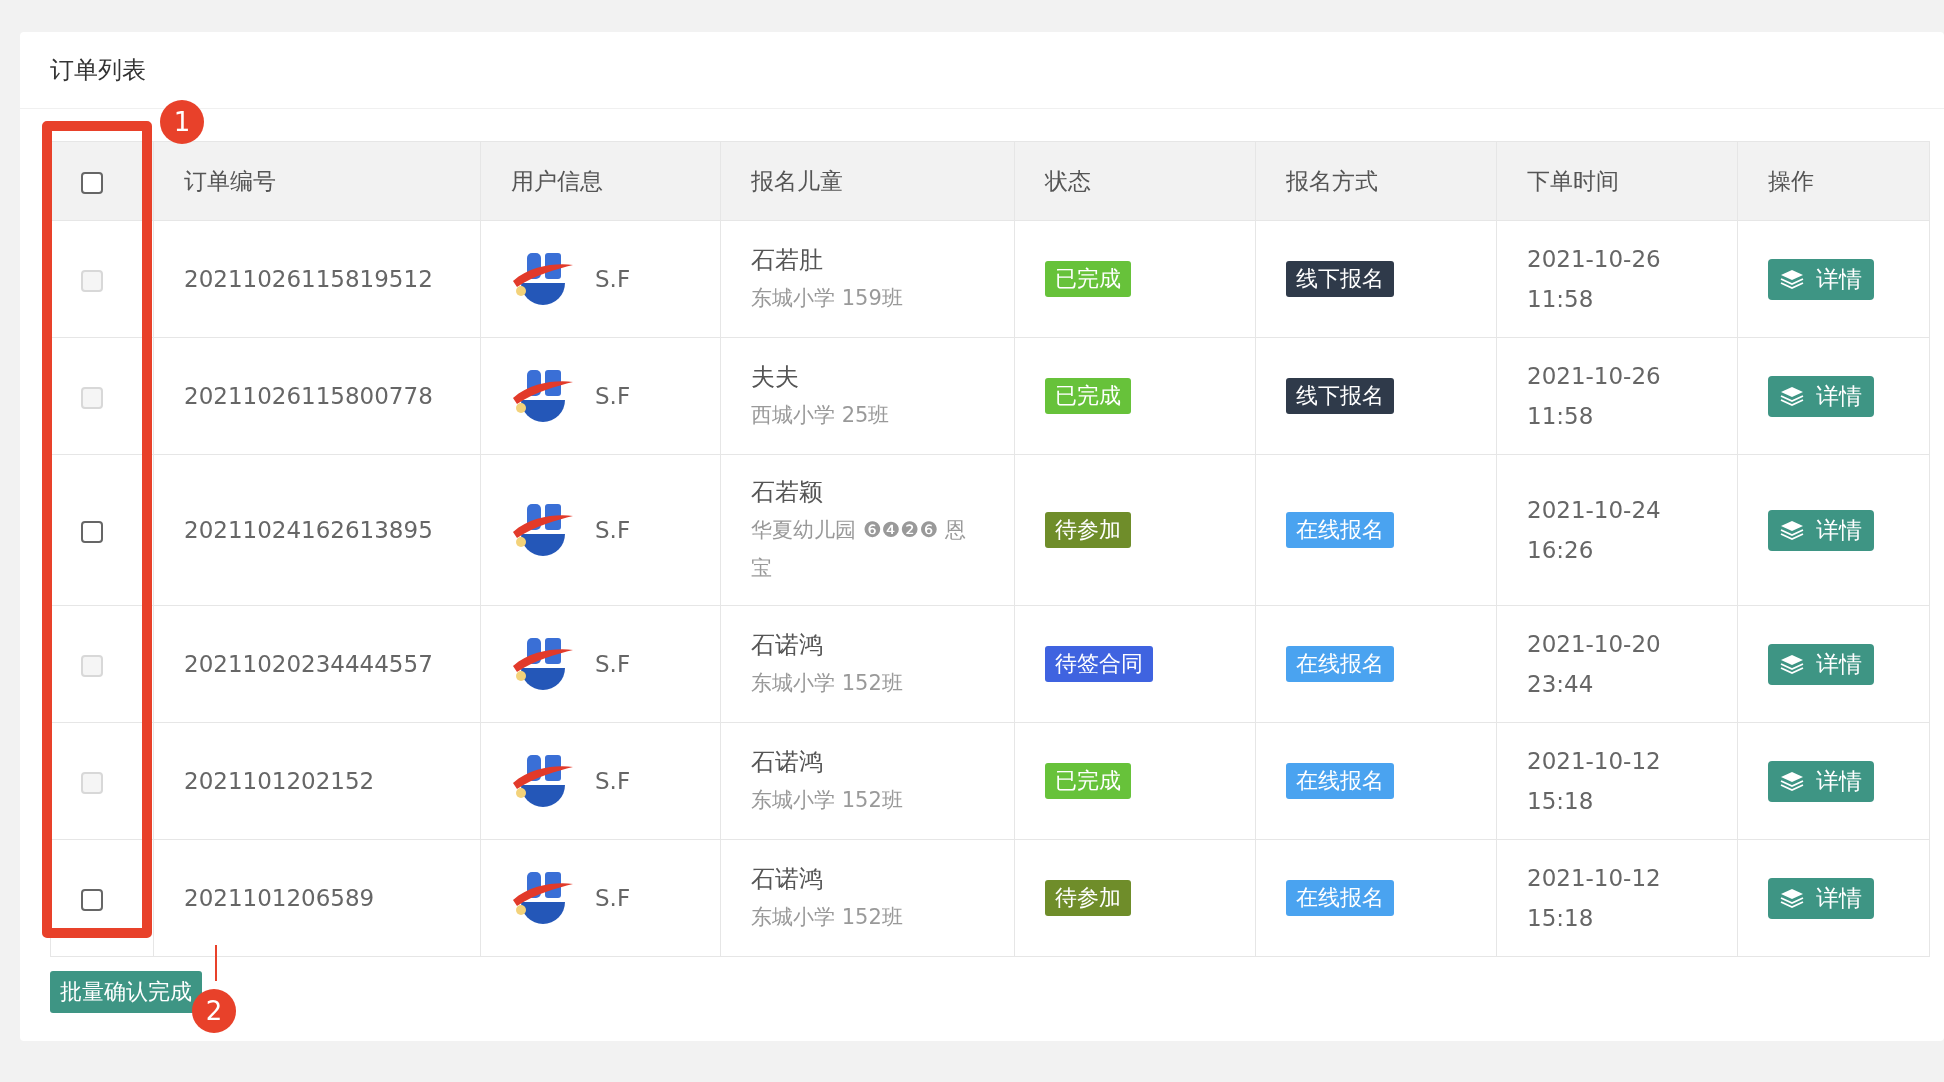 The width and height of the screenshot is (1944, 1082). Describe the element at coordinates (308, 664) in the screenshot. I see `order-number: 20211020234444557` at that location.